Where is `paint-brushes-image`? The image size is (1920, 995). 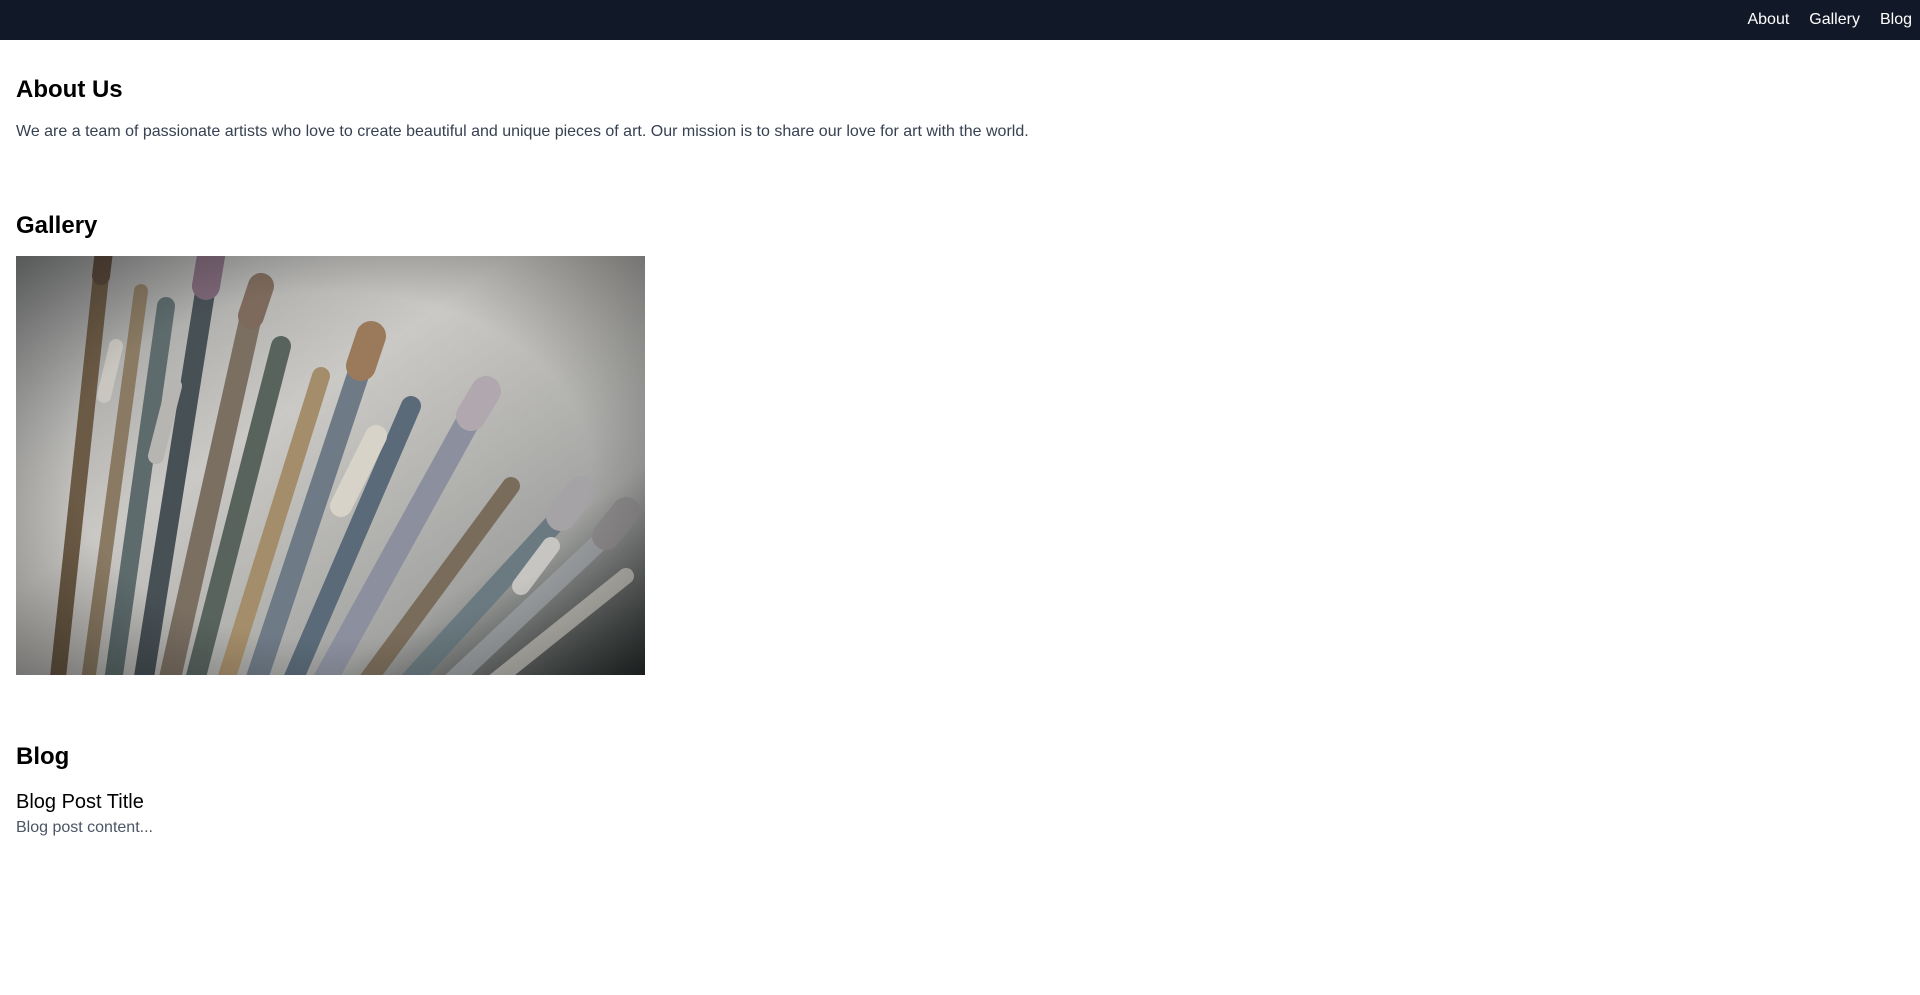
paint-brushes-image is located at coordinates (330, 465).